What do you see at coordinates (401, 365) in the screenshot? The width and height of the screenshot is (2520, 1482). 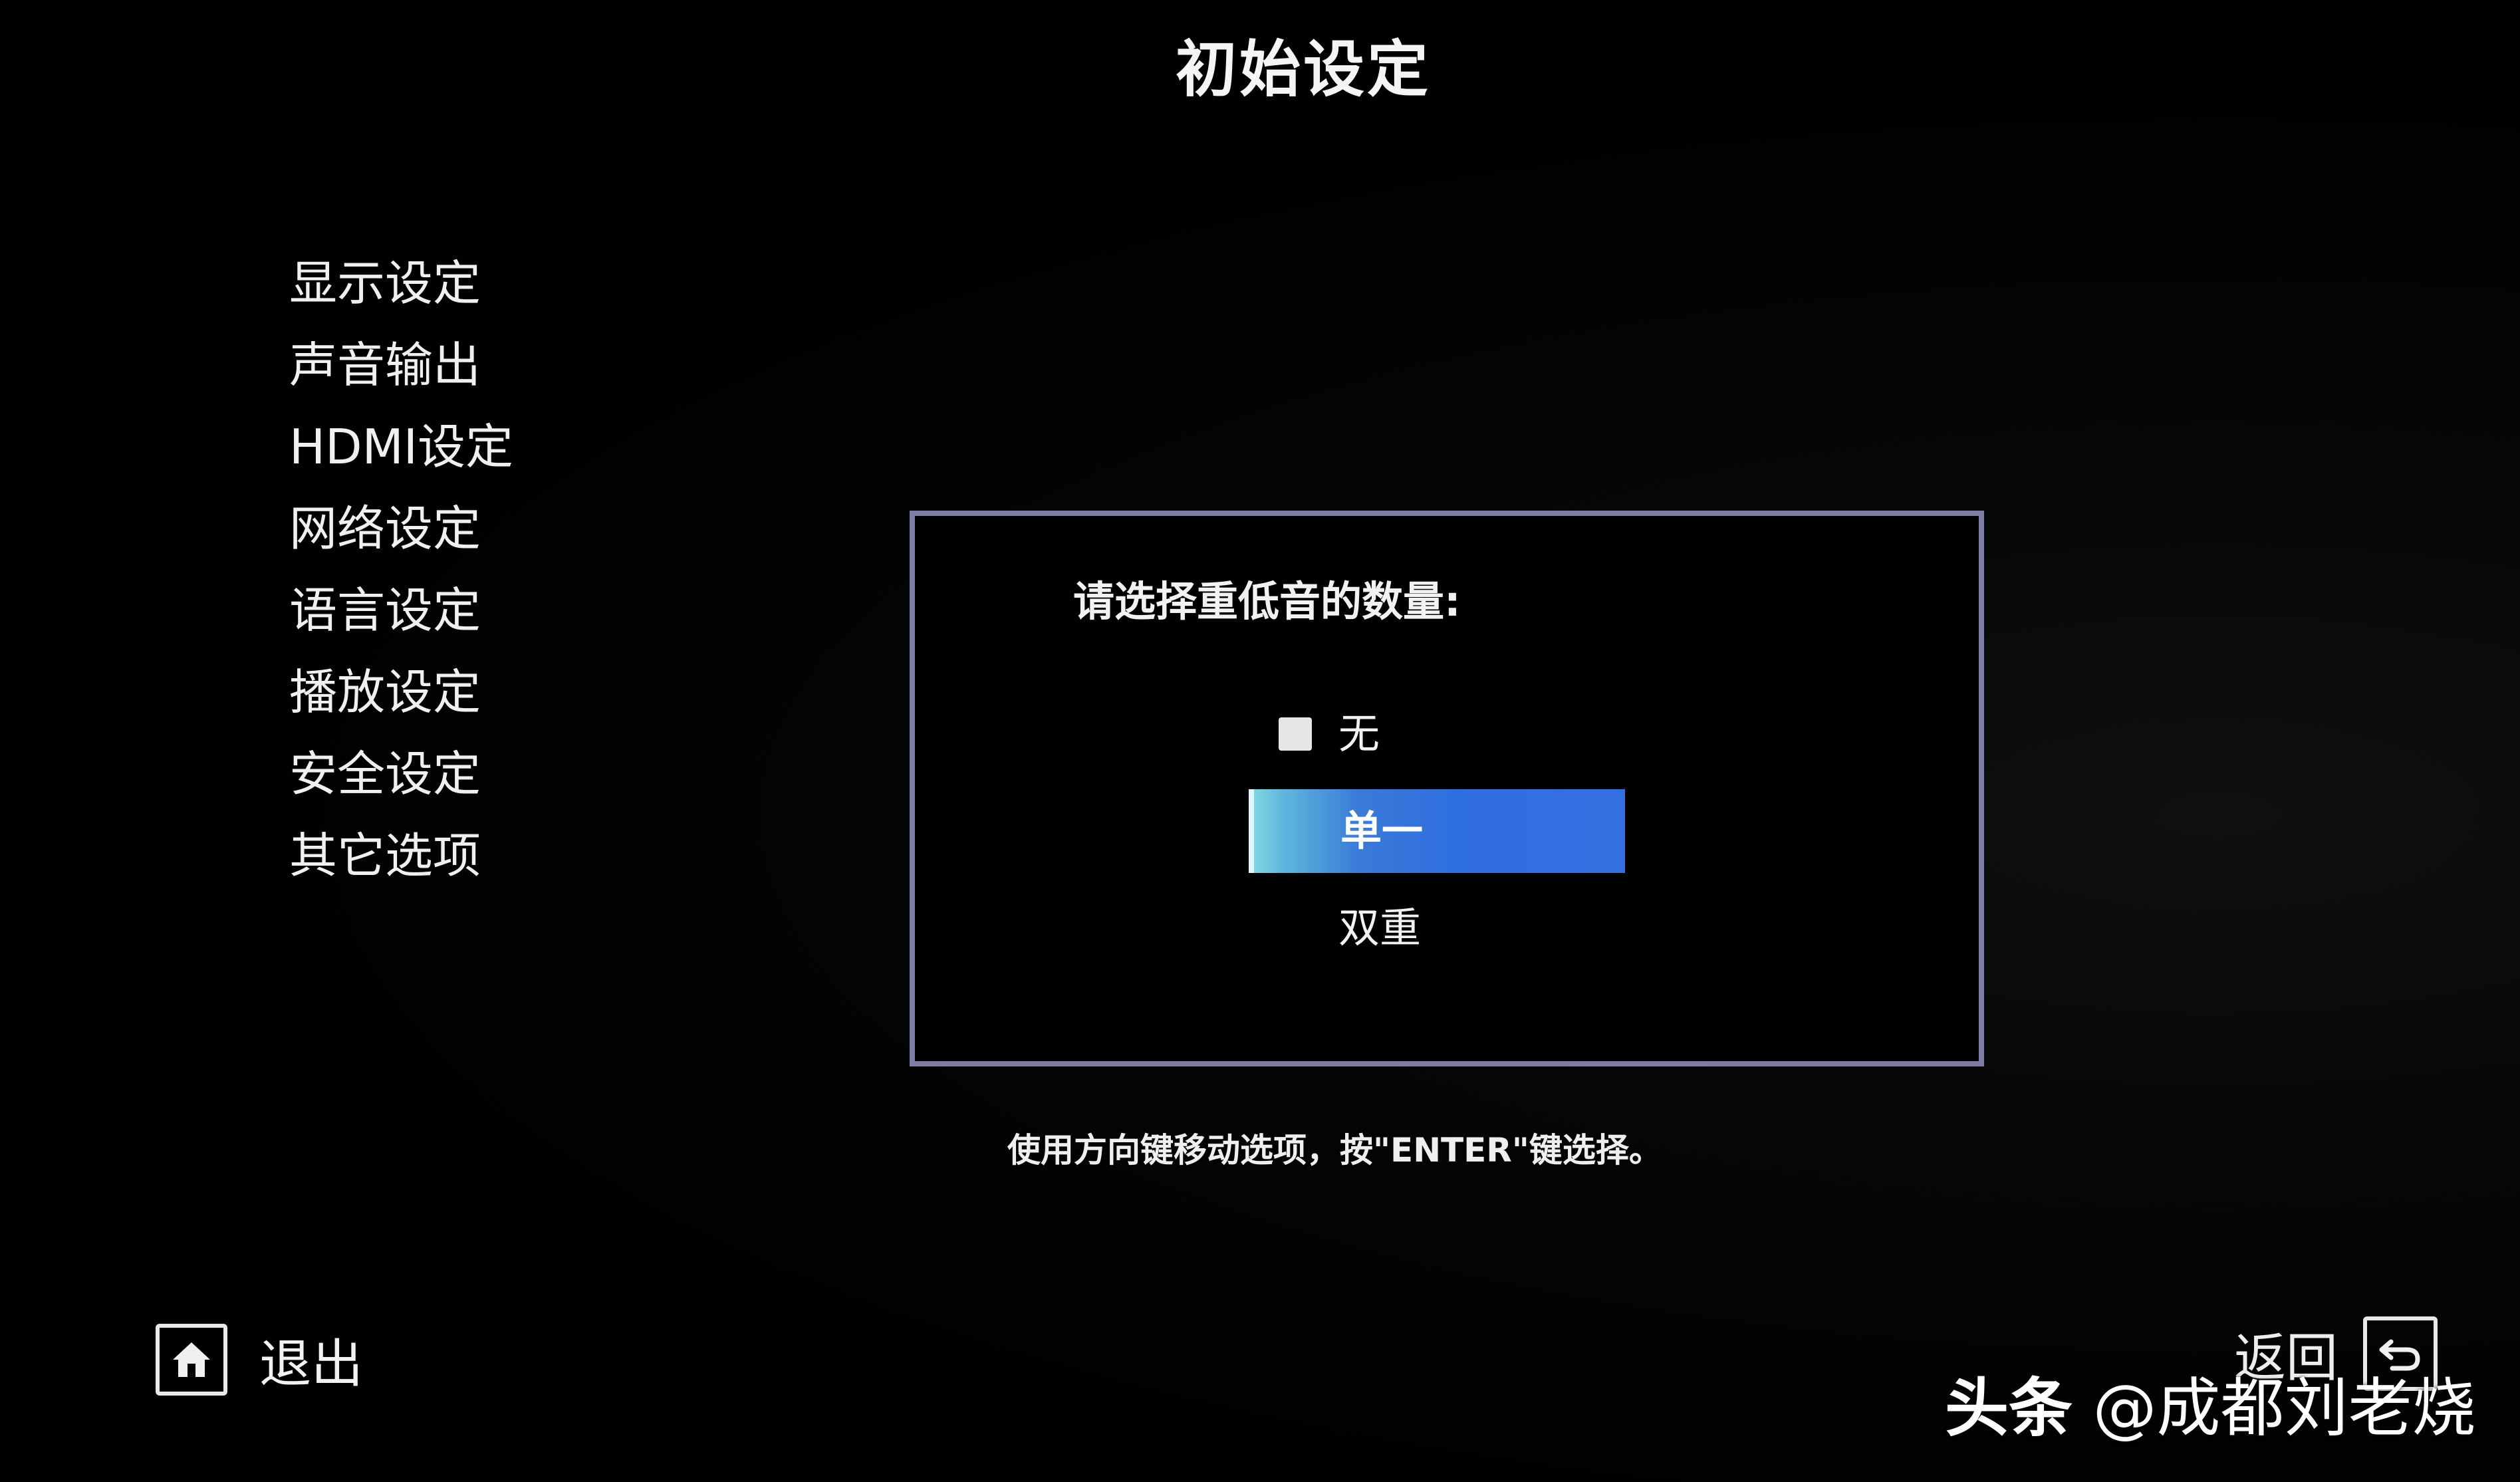 I see `menu-item-audio-output: 声音输出` at bounding box center [401, 365].